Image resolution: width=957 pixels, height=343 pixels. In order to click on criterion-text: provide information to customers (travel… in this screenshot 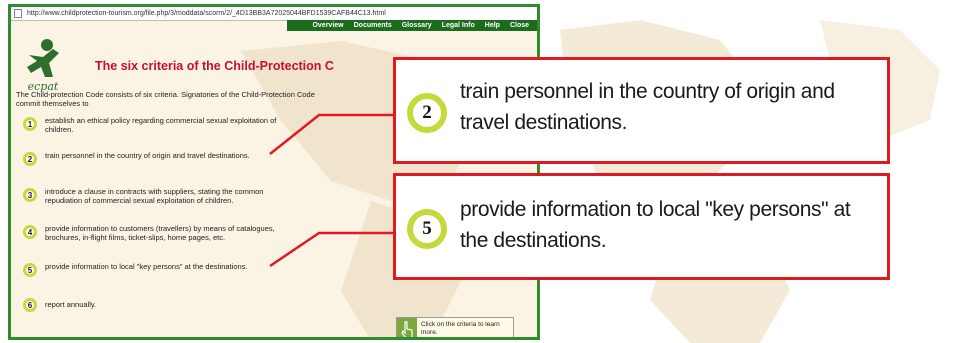, I will do `click(160, 233)`.